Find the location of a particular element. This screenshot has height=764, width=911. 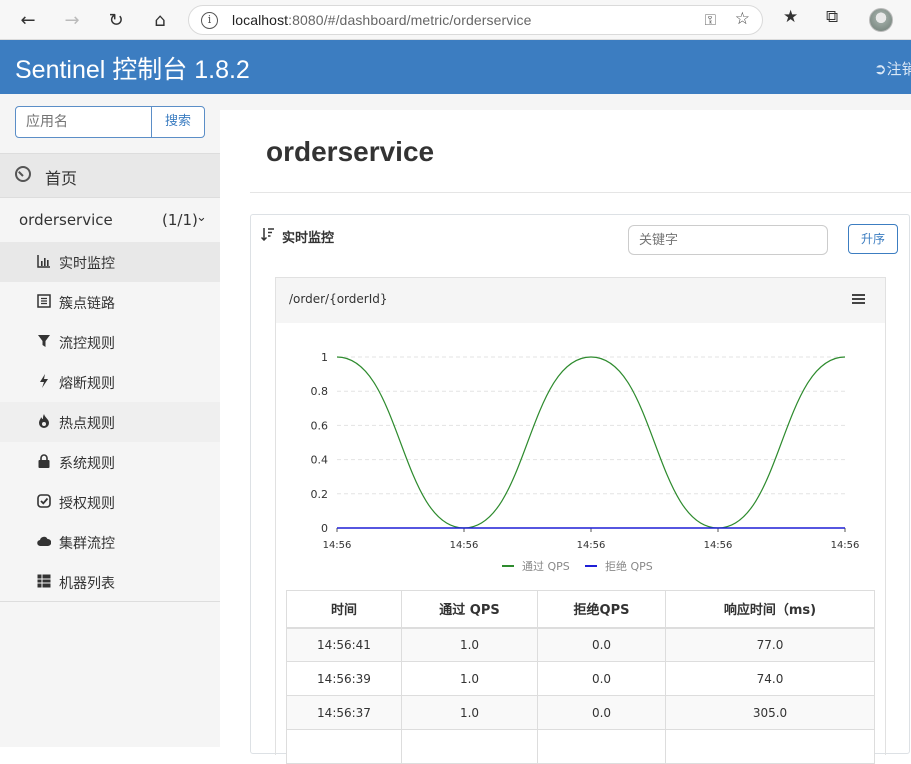

app-menu: 实时监控 簇点链路 流控规则 熔断规则 热点规则 is located at coordinates (110, 422).